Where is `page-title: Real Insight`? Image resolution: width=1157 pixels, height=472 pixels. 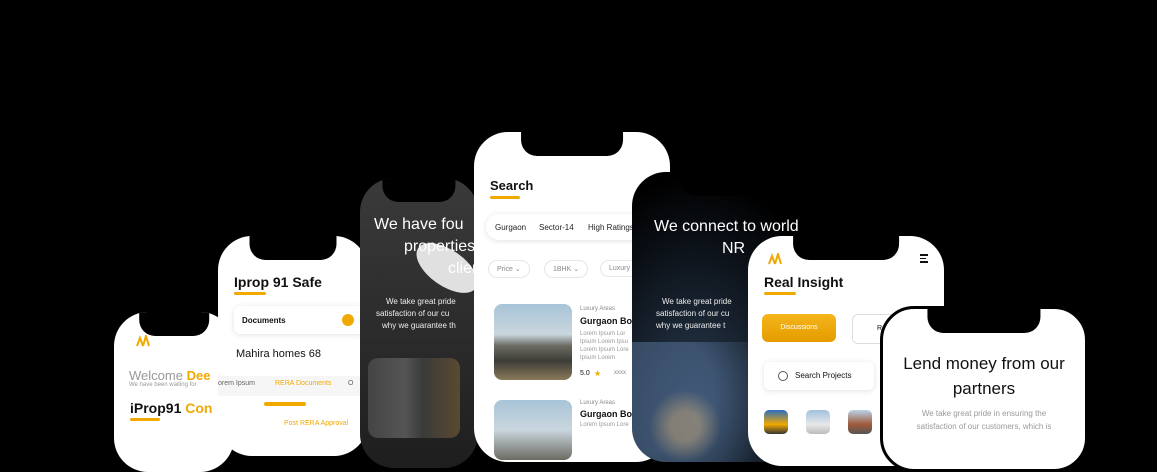 page-title: Real Insight is located at coordinates (804, 282).